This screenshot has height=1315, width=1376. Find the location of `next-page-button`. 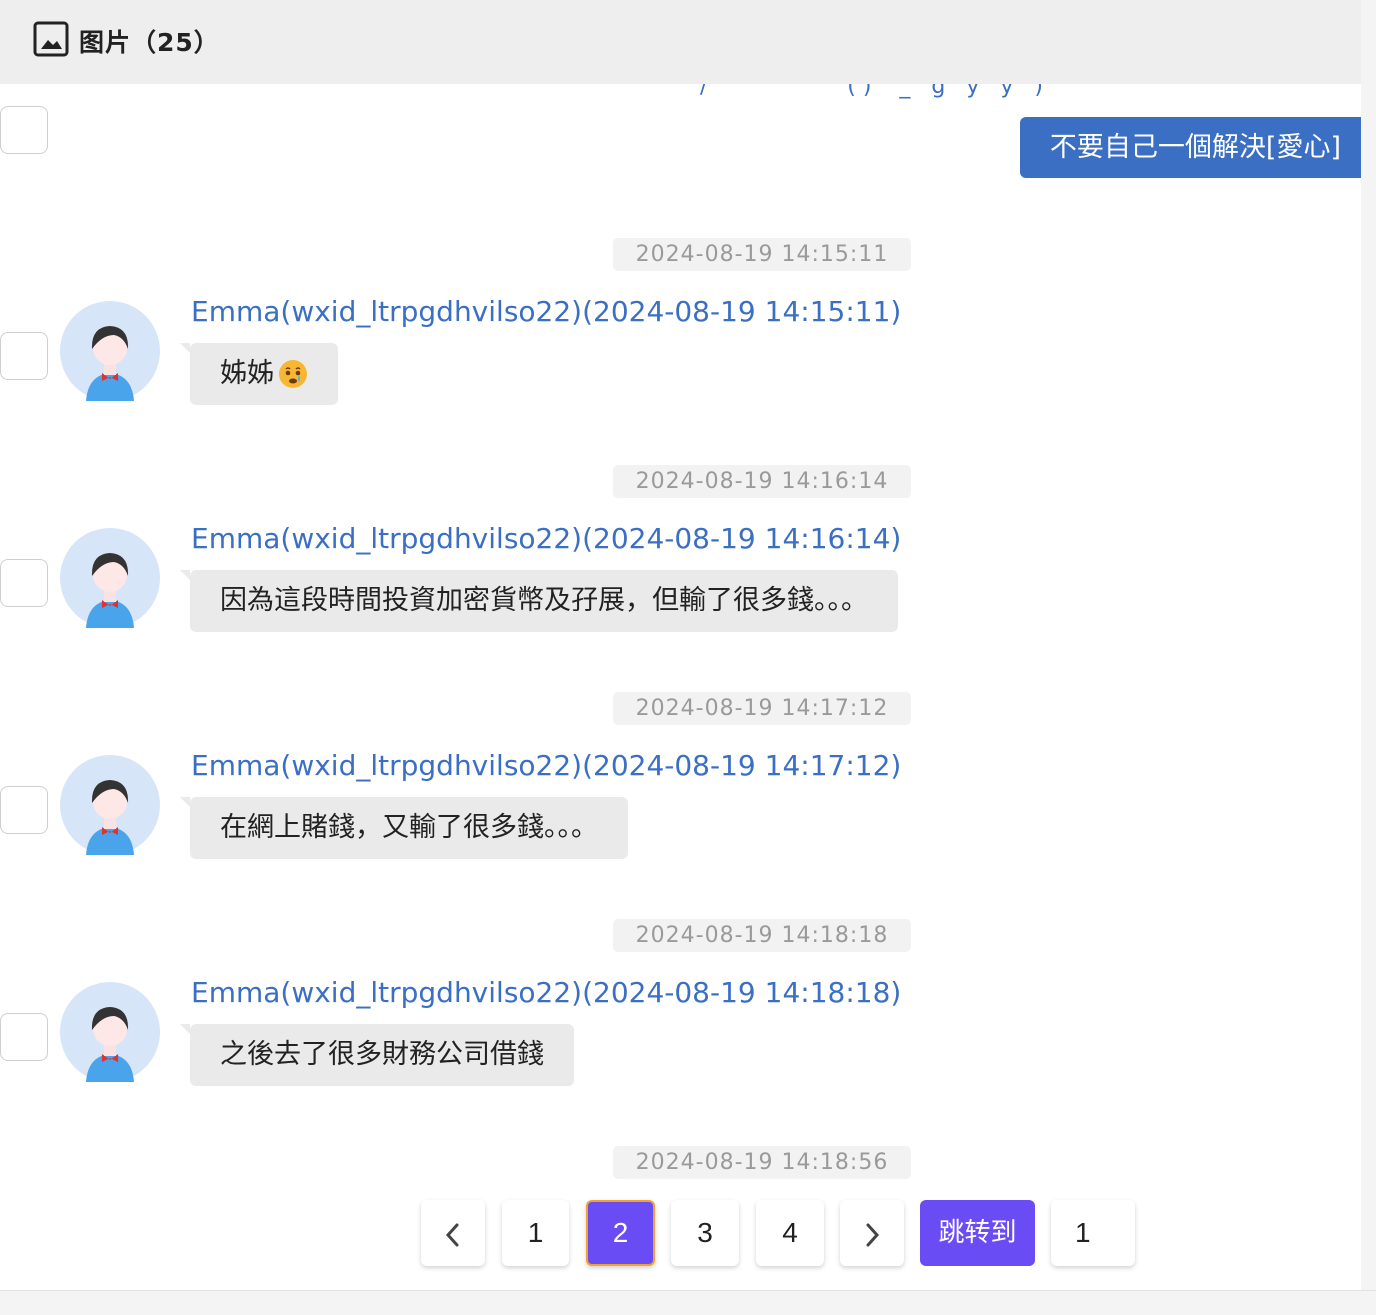

next-page-button is located at coordinates (872, 1233).